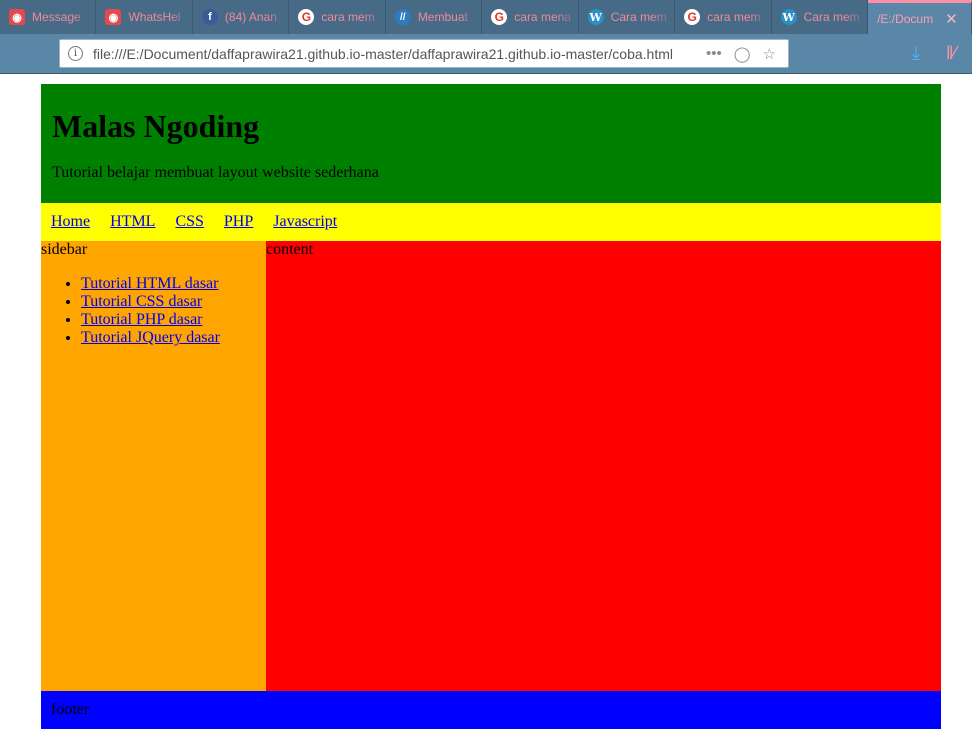  Describe the element at coordinates (142, 319) in the screenshot. I see `sidebar-link-php: Tutorial PHP dasar` at that location.